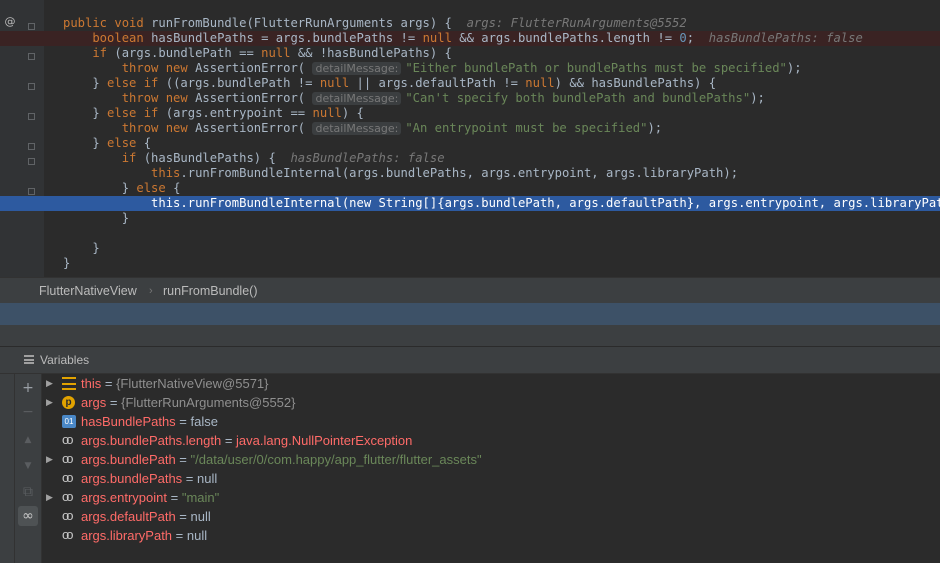  Describe the element at coordinates (470, 233) in the screenshot. I see `code-line` at that location.